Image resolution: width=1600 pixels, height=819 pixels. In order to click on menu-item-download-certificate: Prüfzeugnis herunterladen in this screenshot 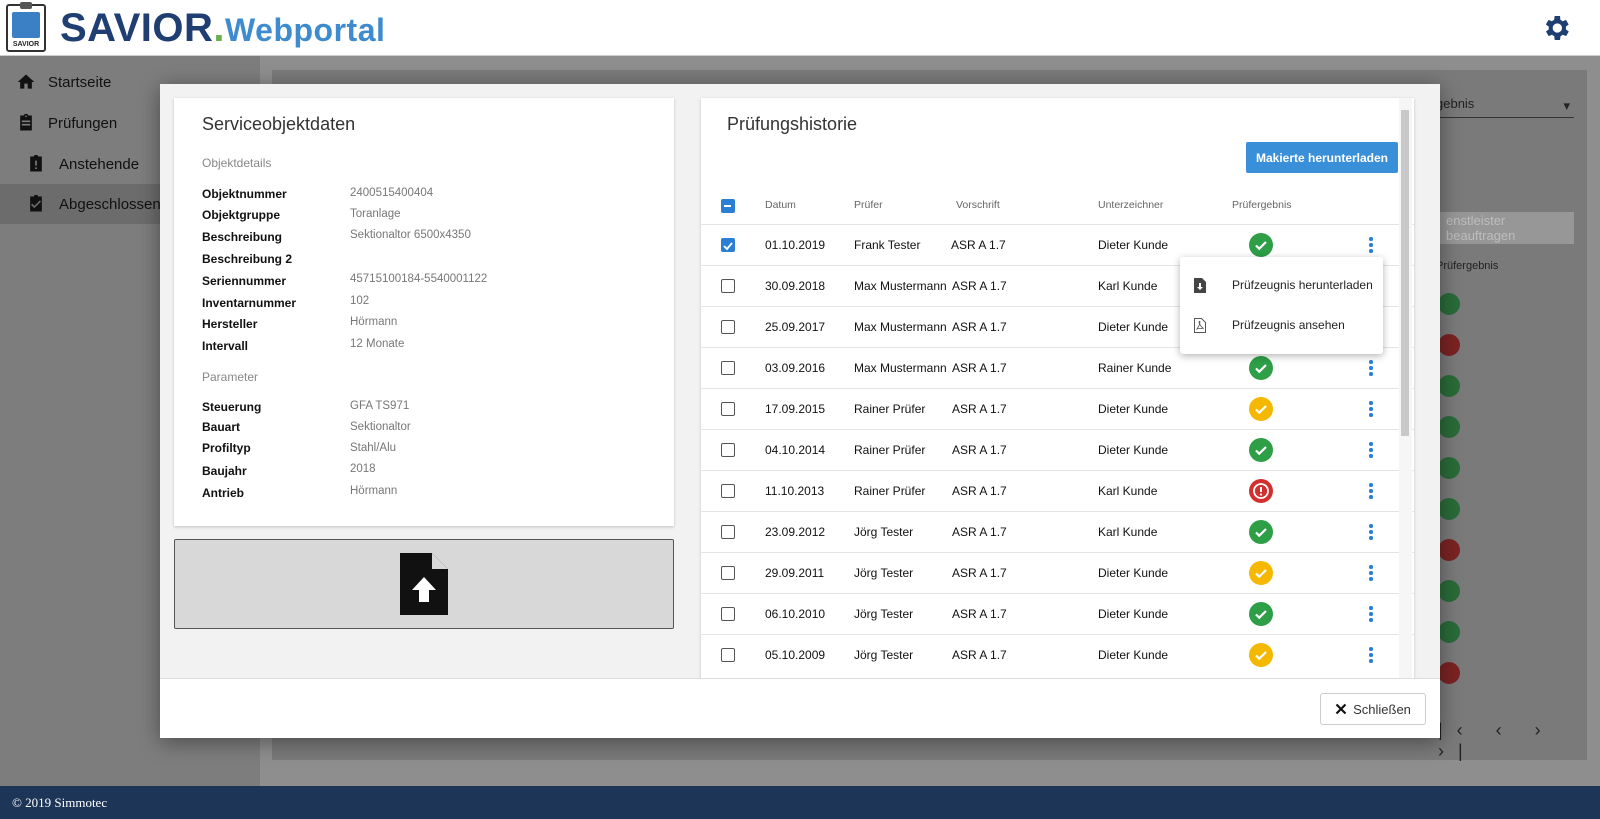, I will do `click(1281, 285)`.